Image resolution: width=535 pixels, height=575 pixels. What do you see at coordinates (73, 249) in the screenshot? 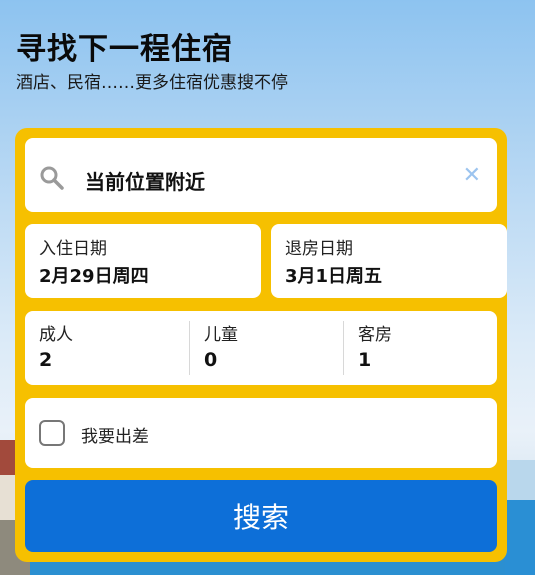
I see `checkin-label: 入住日期` at bounding box center [73, 249].